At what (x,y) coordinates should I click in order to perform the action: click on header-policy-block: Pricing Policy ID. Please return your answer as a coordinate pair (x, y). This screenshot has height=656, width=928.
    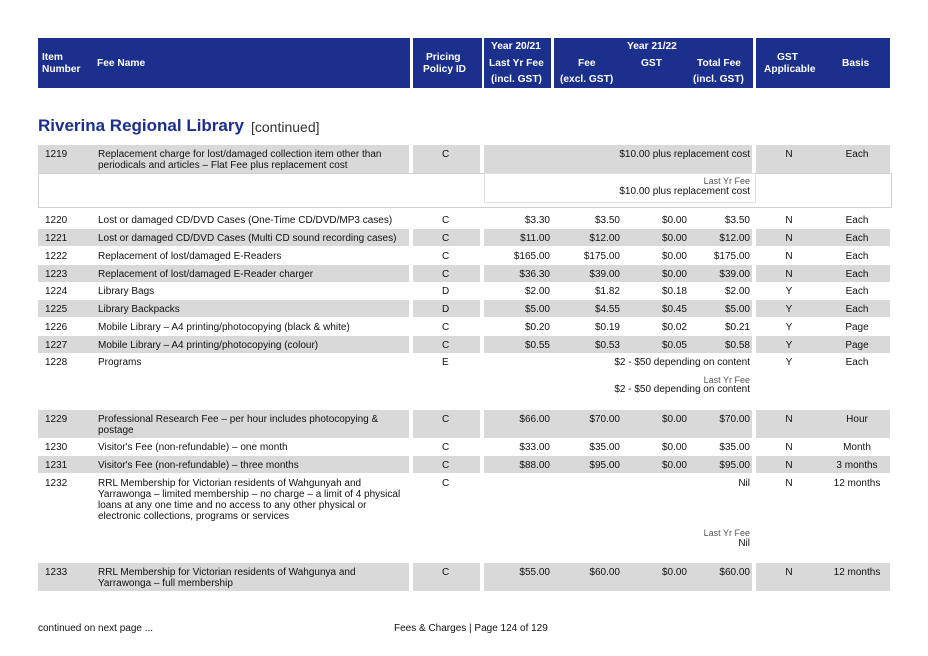
    Looking at the image, I should click on (447, 63).